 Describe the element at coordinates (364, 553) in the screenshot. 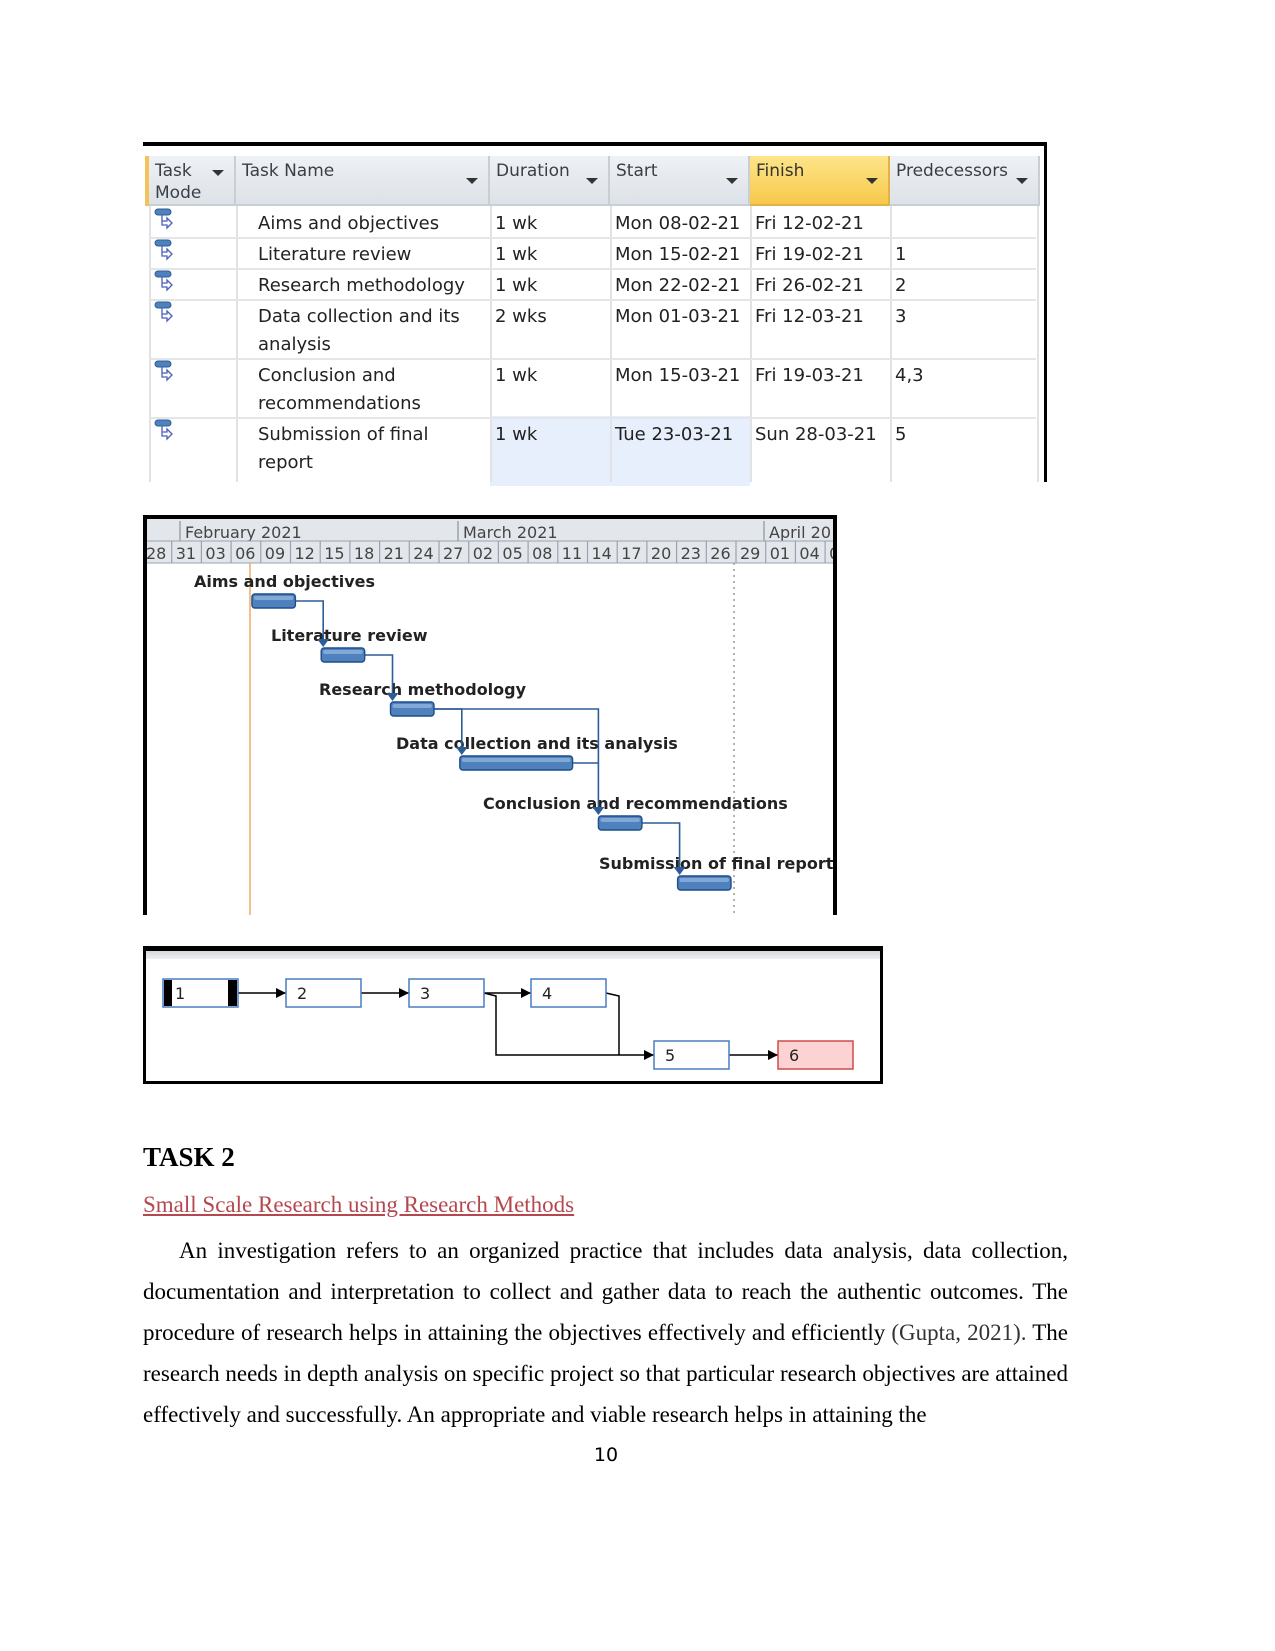

I see `day-tick-label: 18` at that location.